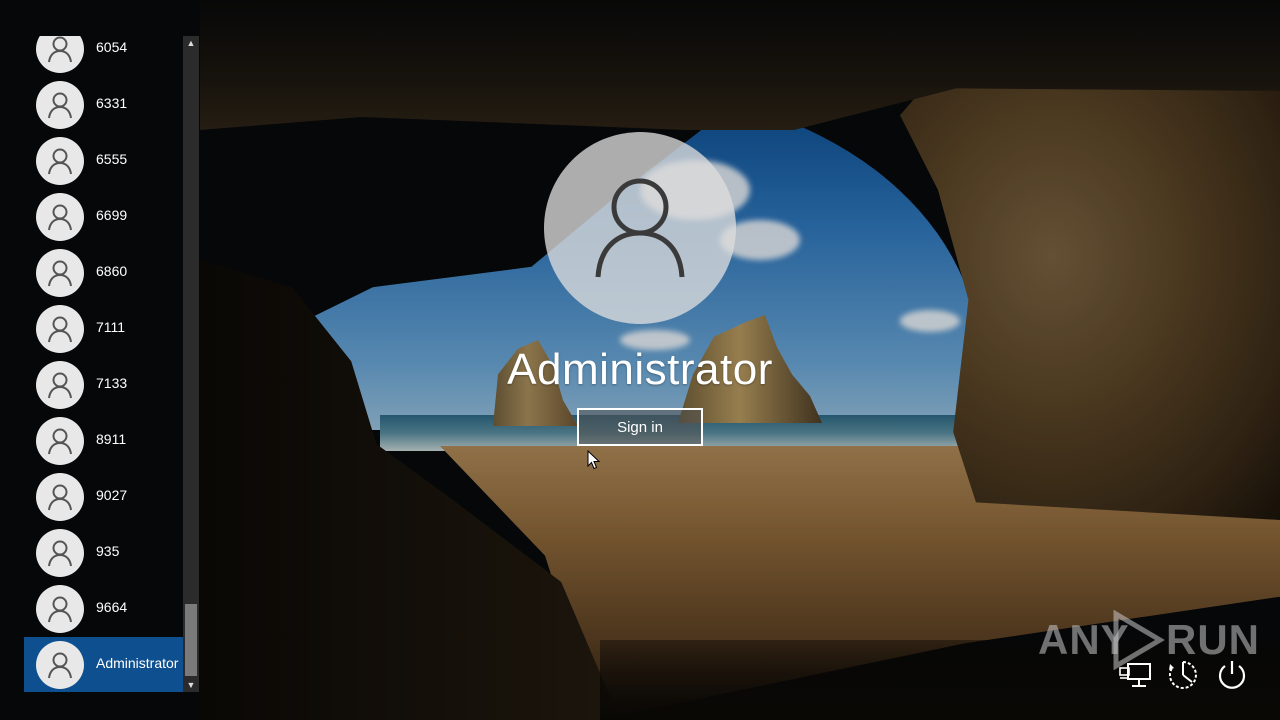  I want to click on user-label: 935, so click(108, 551).